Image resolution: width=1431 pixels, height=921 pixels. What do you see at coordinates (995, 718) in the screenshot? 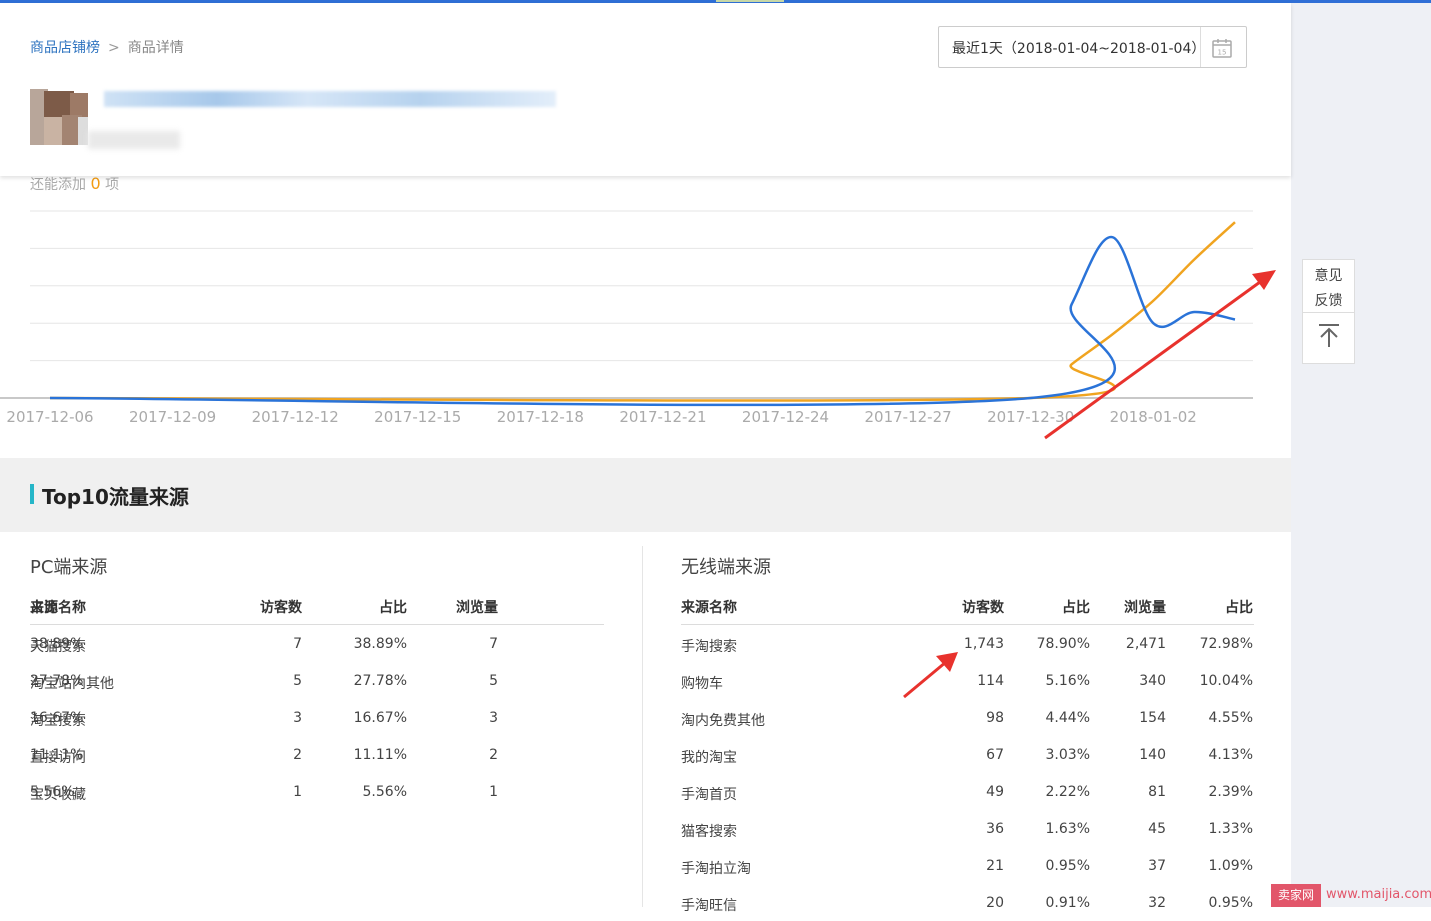
I see `mobile-table-cell: 98` at bounding box center [995, 718].